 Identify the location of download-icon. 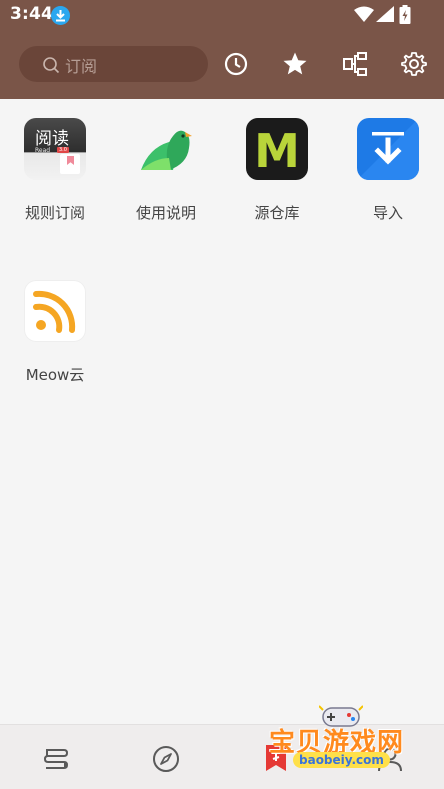
(60, 15).